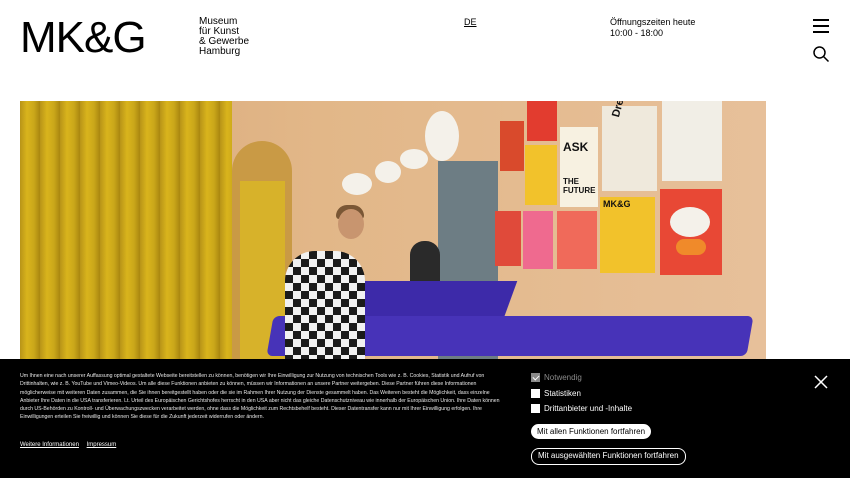  Describe the element at coordinates (821, 382) in the screenshot. I see `close-icon` at that location.